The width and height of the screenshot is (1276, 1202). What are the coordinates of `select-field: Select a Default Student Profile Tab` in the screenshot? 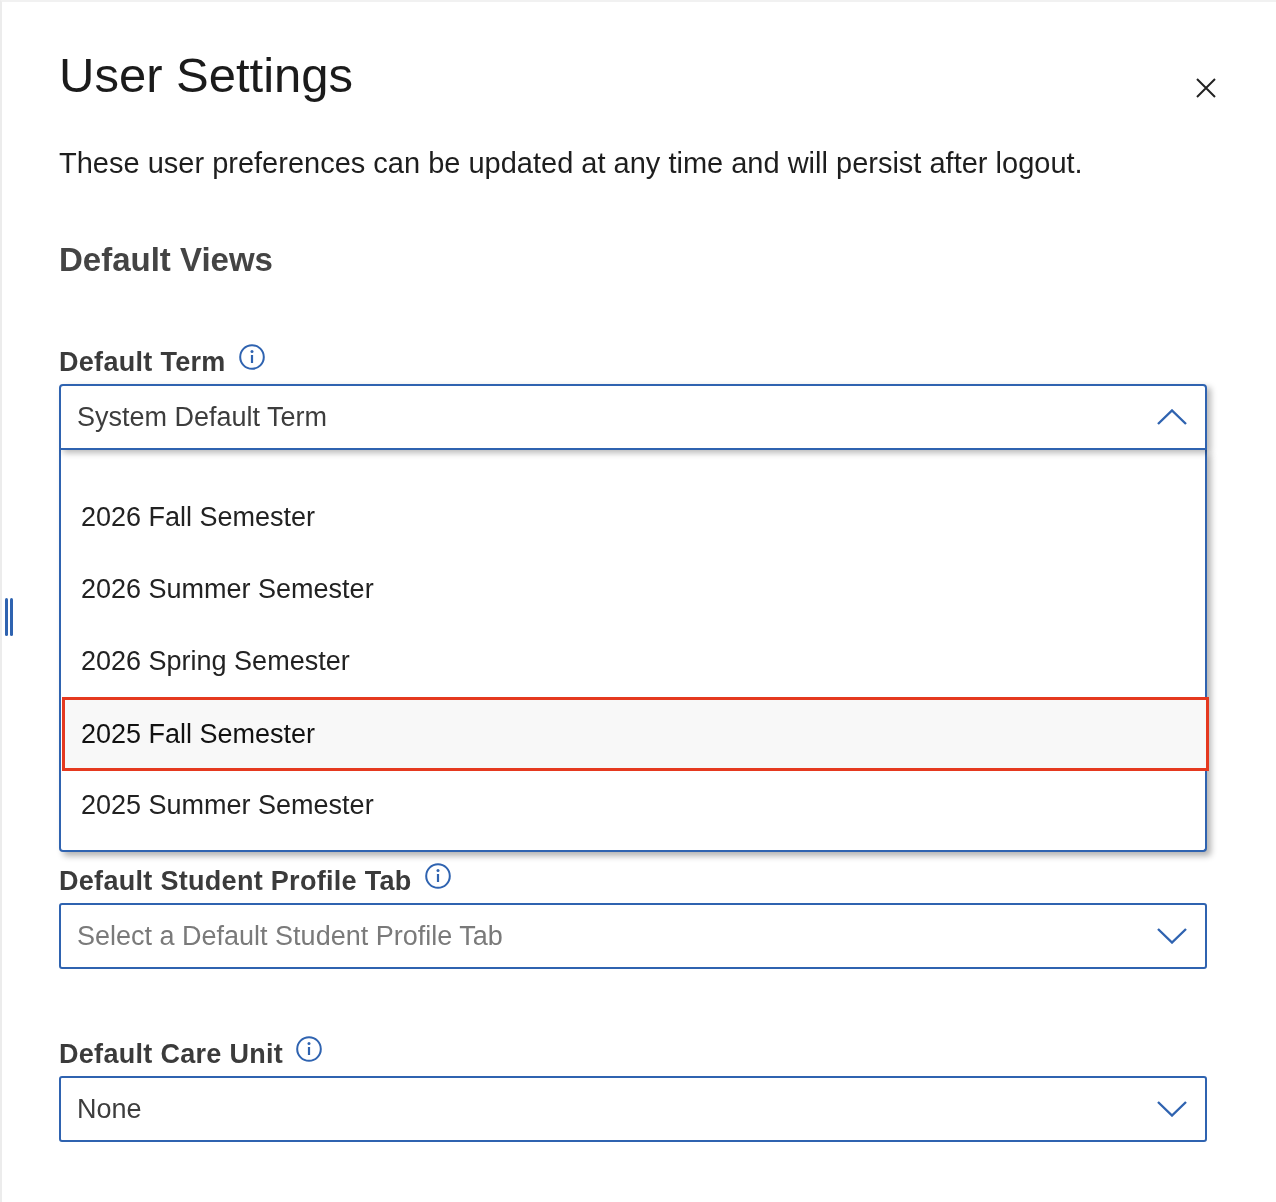 It's located at (633, 936).